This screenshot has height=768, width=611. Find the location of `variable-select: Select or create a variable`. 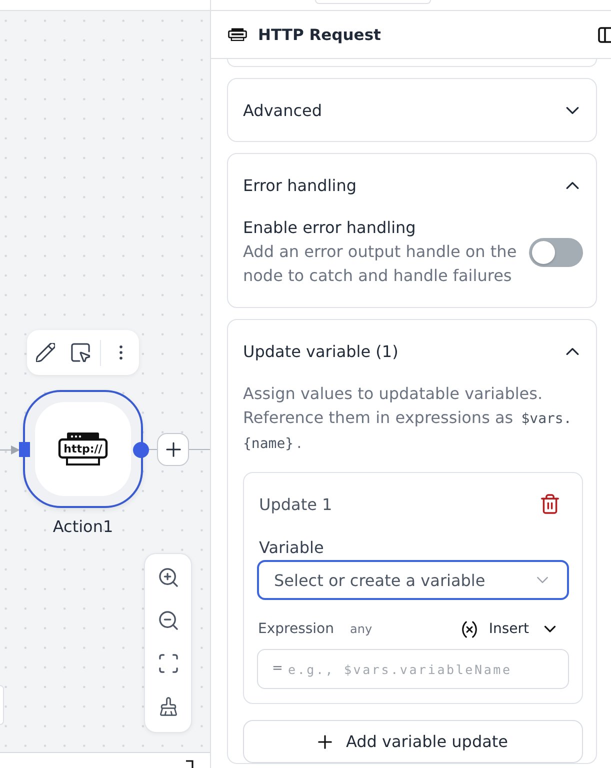

variable-select: Select or create a variable is located at coordinates (413, 580).